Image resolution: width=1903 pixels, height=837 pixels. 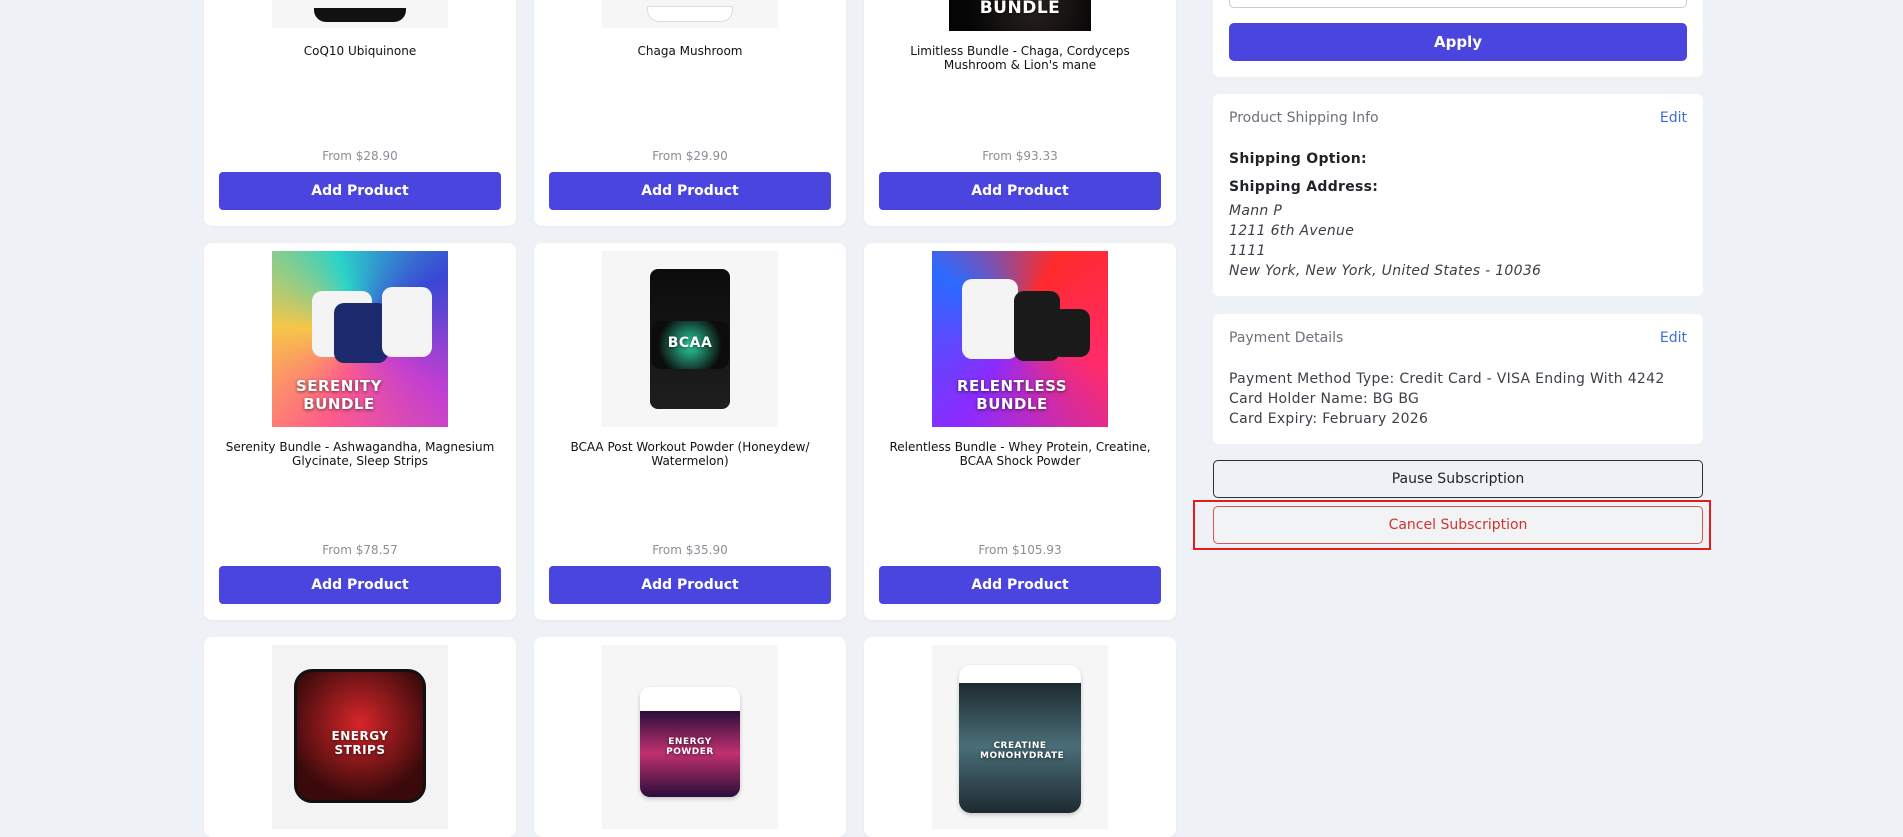 I want to click on card-holder: Card Holder Name: BG BG, so click(x=1324, y=399).